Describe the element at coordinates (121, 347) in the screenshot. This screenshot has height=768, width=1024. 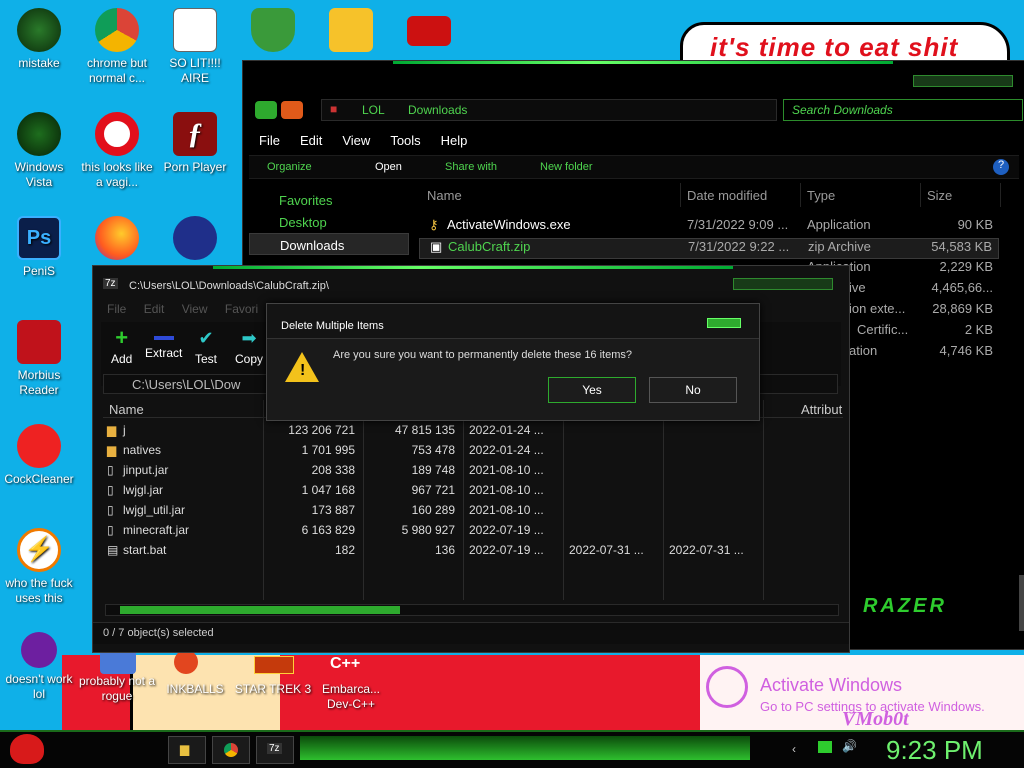
I see `add-button: + Add` at that location.